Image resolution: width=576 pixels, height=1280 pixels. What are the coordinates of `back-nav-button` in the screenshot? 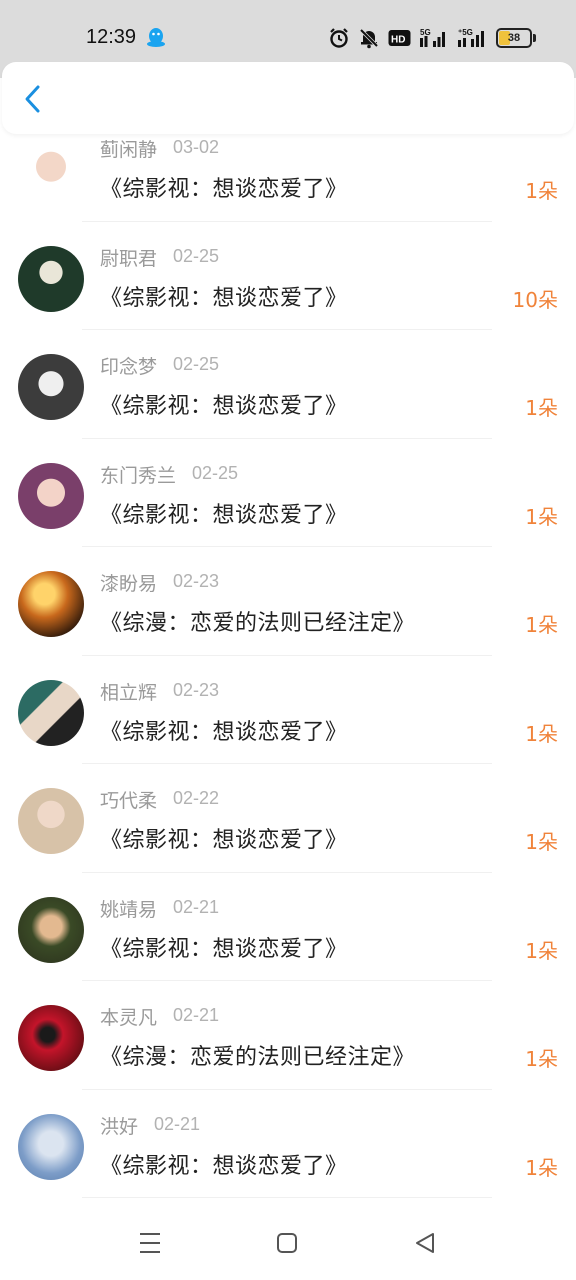 It's located at (425, 1243).